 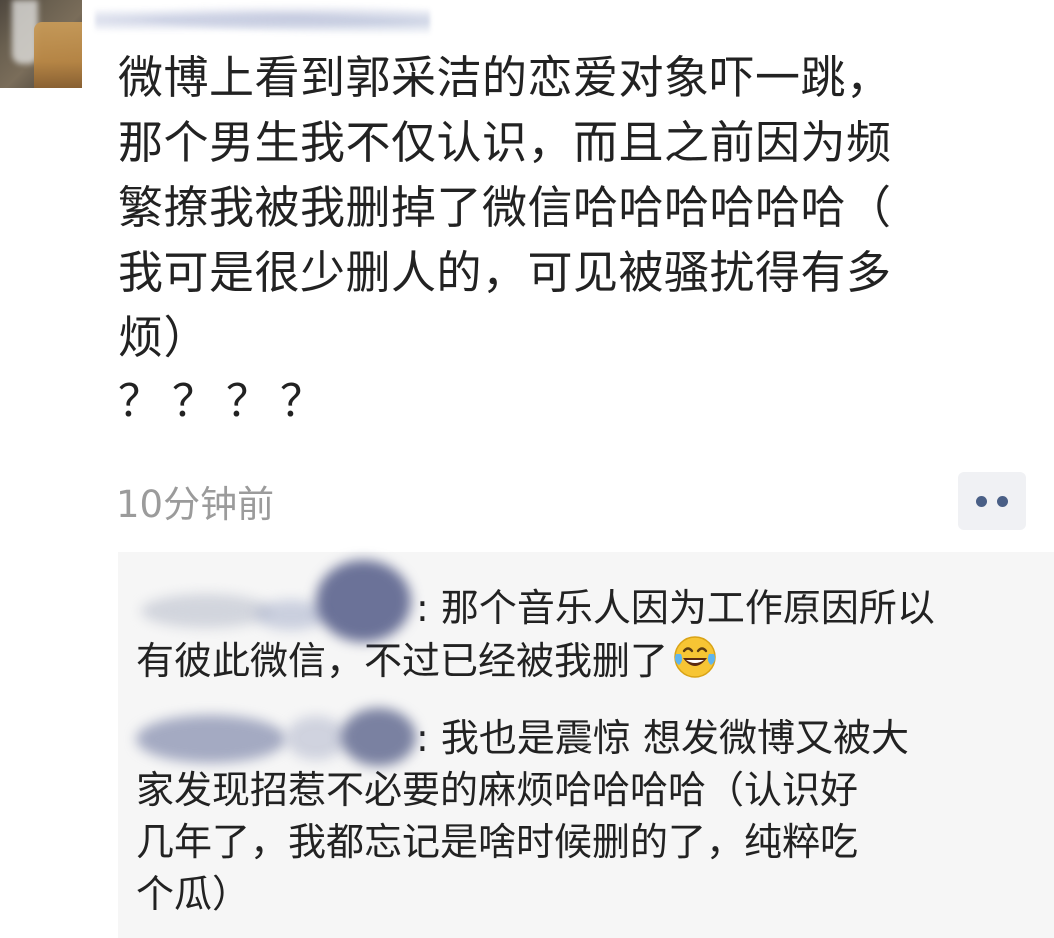 I want to click on more-options-button, so click(x=992, y=501).